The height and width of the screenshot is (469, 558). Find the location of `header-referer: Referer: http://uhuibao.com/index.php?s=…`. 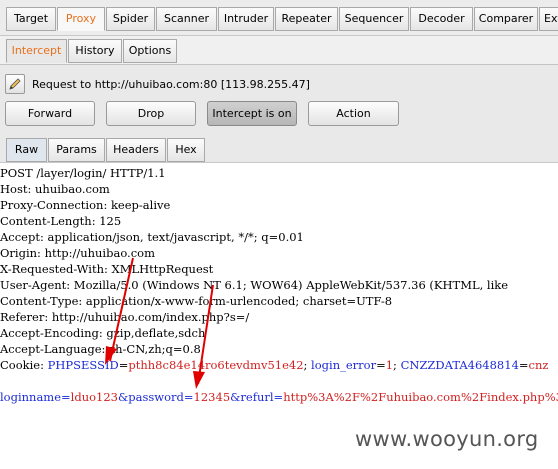

header-referer: Referer: http://uhuibao.com/index.php?s=… is located at coordinates (125, 317).